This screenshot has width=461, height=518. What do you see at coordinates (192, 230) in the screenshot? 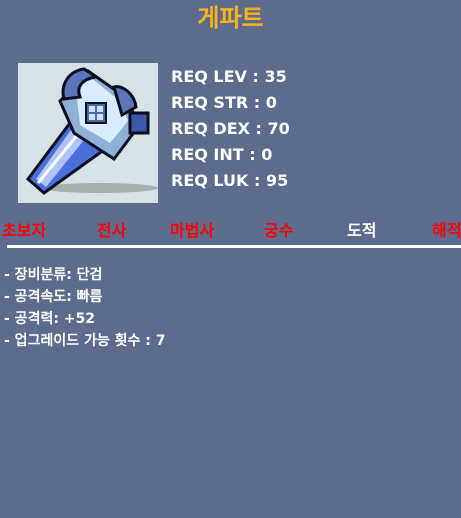
I see `job-magician: 마법사` at bounding box center [192, 230].